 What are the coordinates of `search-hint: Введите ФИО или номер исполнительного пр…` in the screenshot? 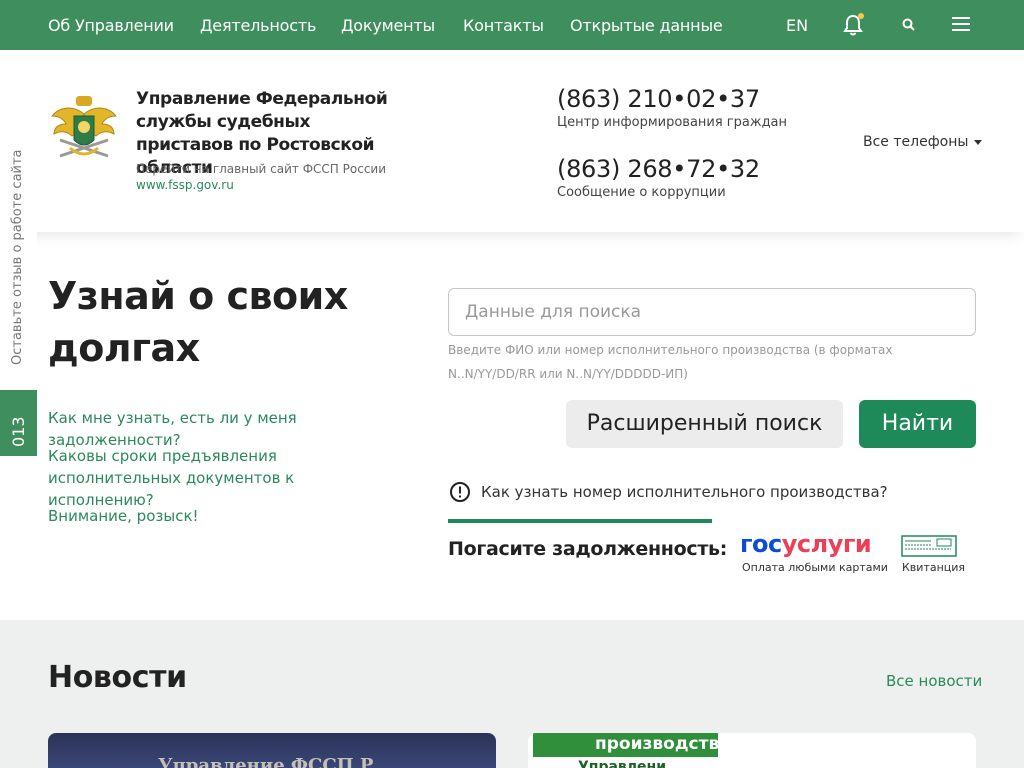 It's located at (670, 362).